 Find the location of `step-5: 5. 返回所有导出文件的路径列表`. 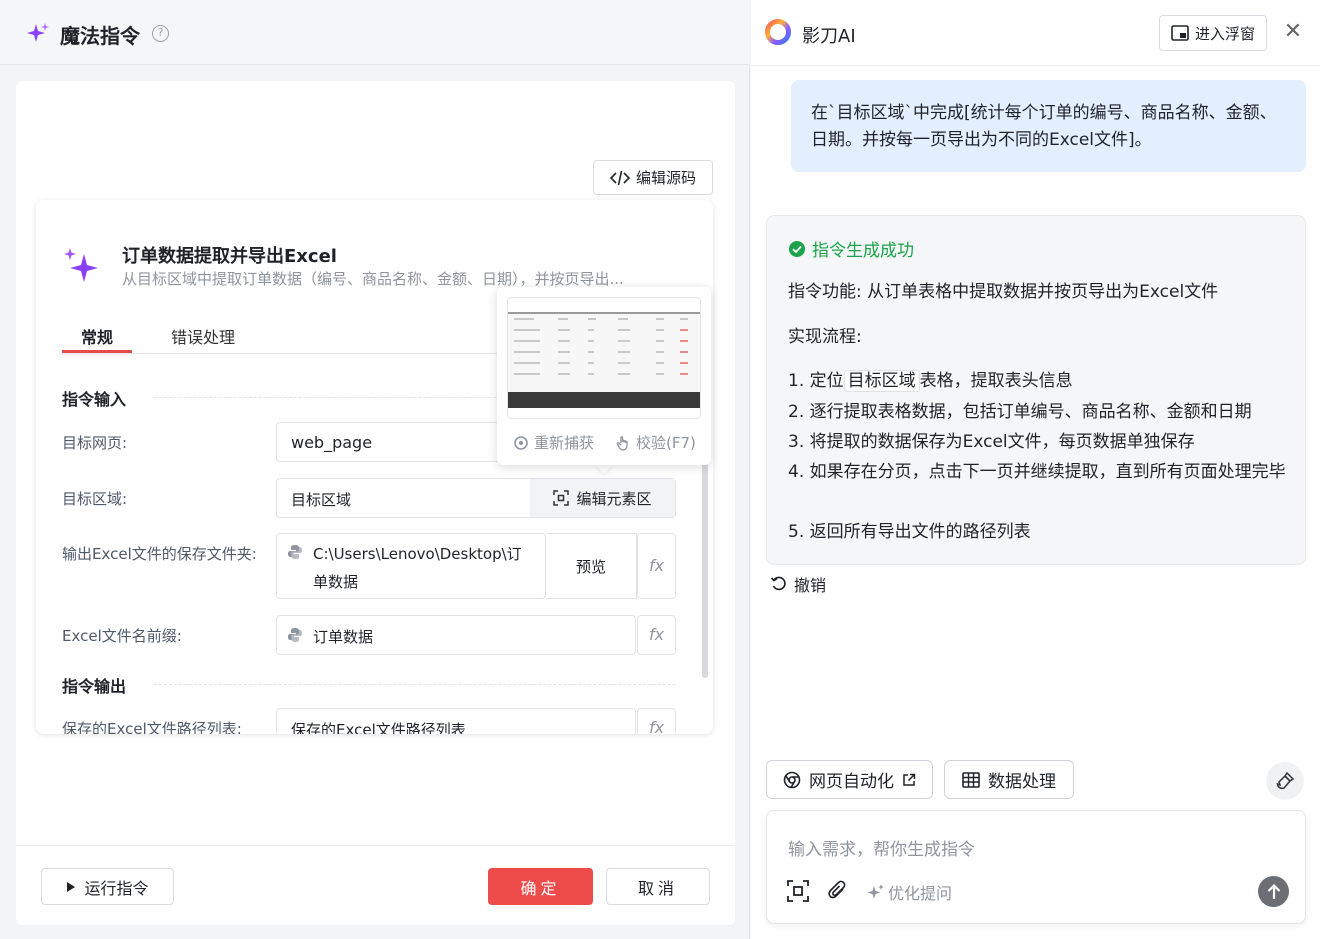

step-5: 5. 返回所有导出文件的路径列表 is located at coordinates (909, 532).